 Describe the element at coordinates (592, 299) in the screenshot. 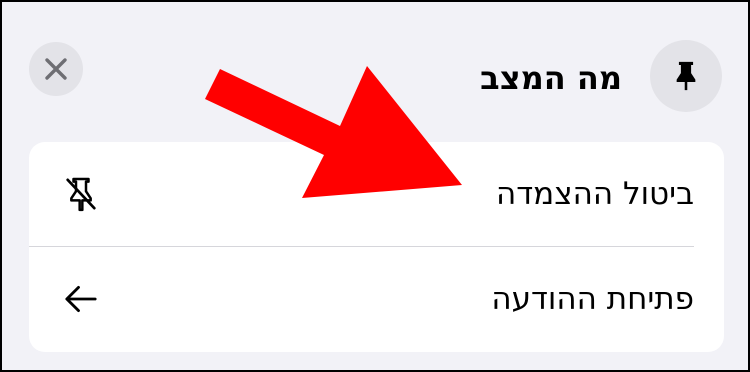

I see `menu-item-open-message-label: פתיחת ההודעה` at that location.